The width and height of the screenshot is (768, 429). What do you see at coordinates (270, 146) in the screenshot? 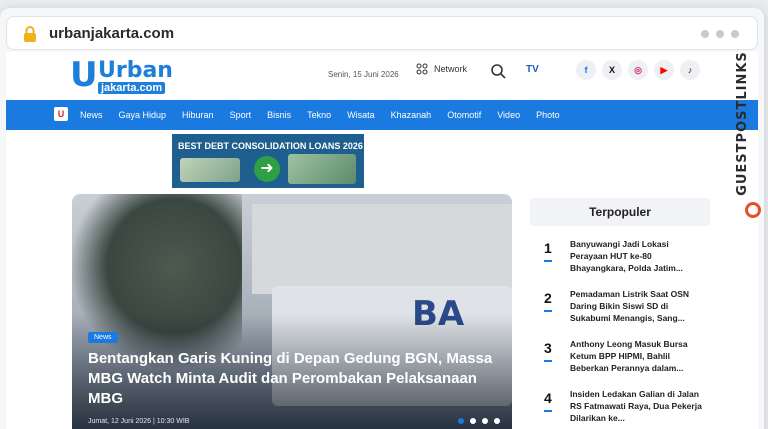
I see `ad-title: BEST DEBT CONSOLIDATION LOANS 2026` at bounding box center [270, 146].